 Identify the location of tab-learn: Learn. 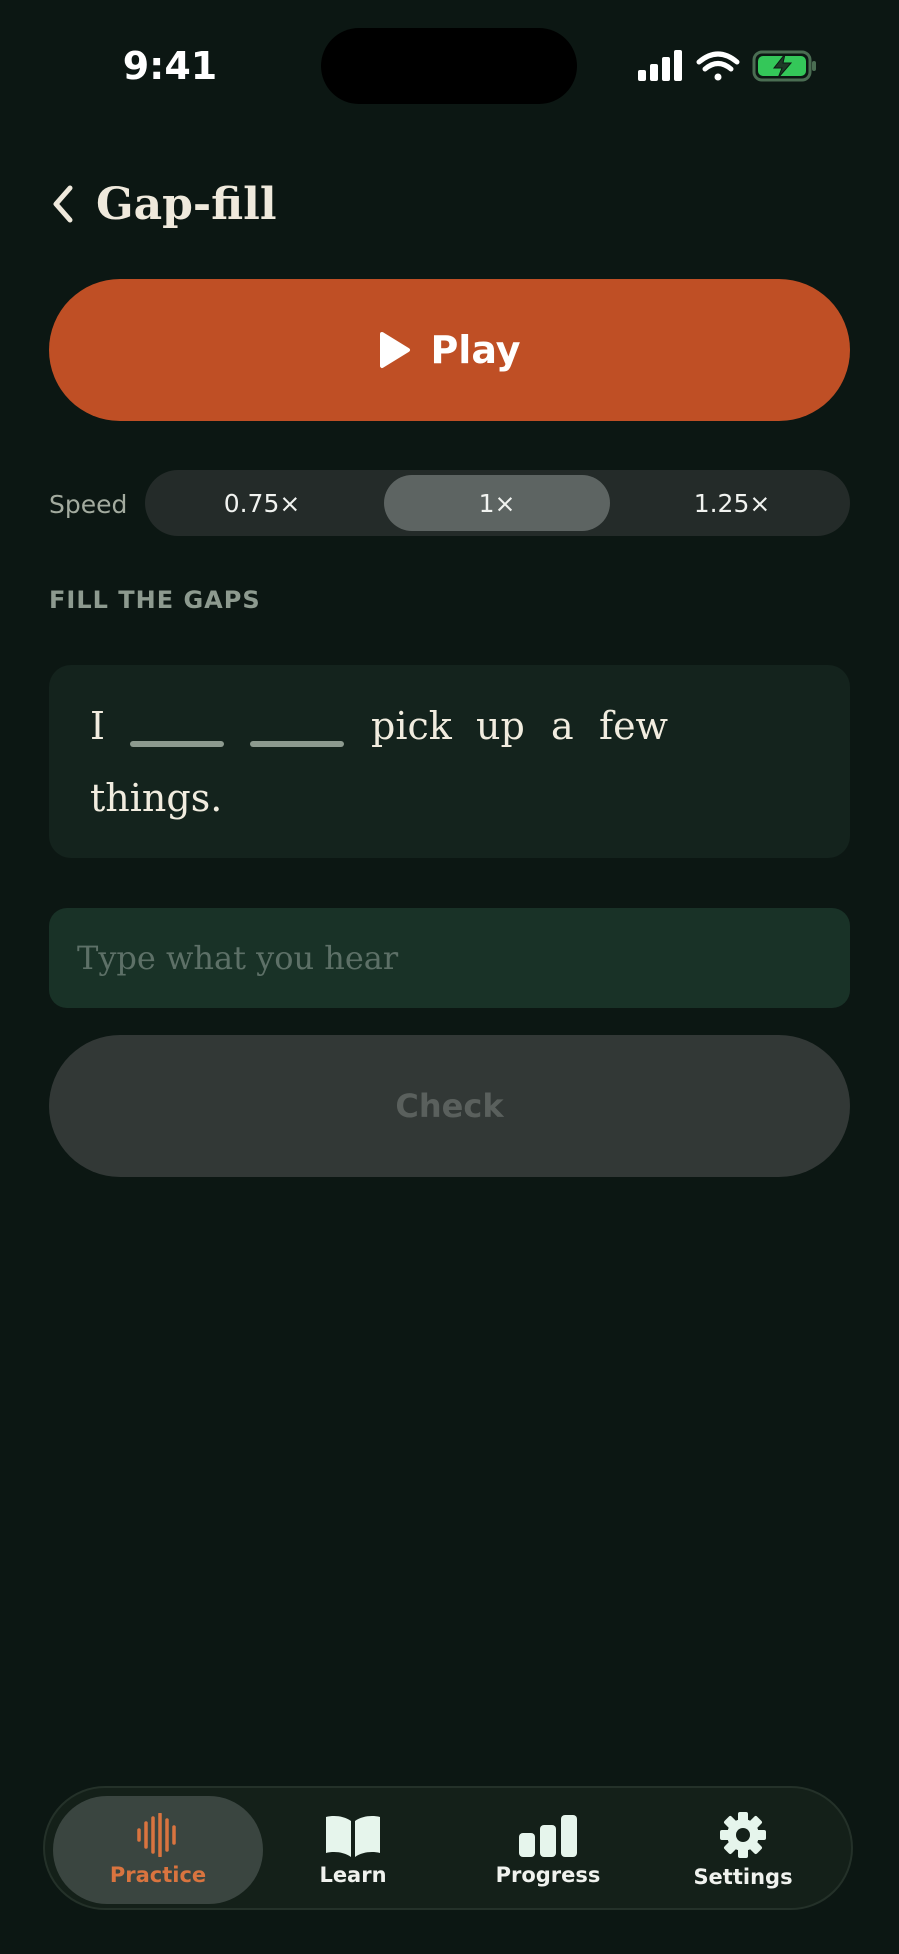
(353, 1850).